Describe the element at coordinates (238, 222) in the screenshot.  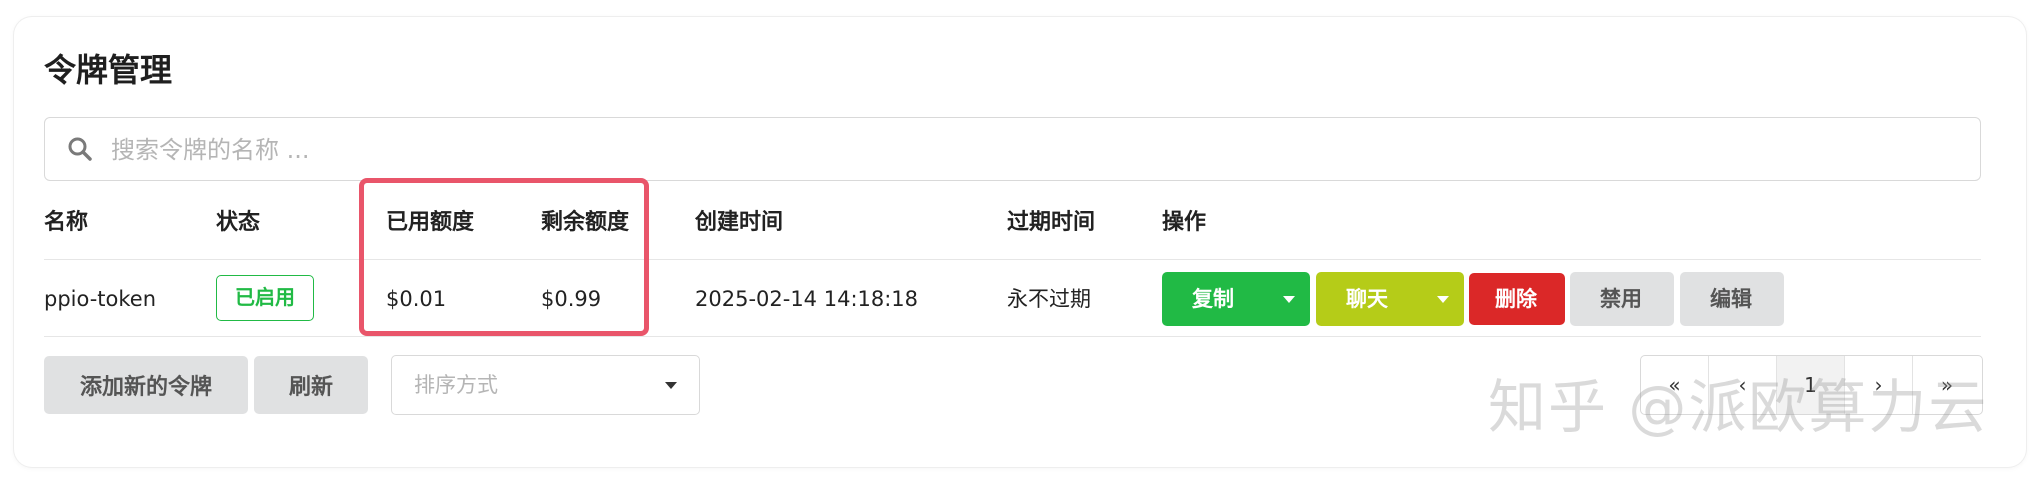
I see `column-header-status: 状态` at that location.